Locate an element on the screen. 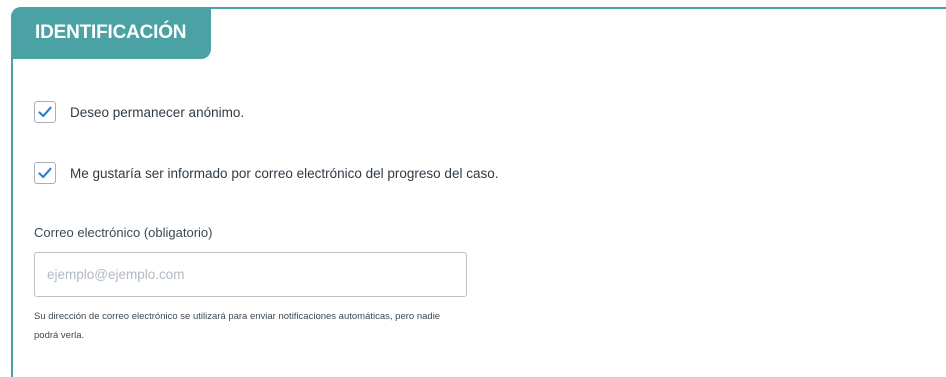 The width and height of the screenshot is (946, 377). anonymous-label: Deseo permanecer anónimo. is located at coordinates (157, 112).